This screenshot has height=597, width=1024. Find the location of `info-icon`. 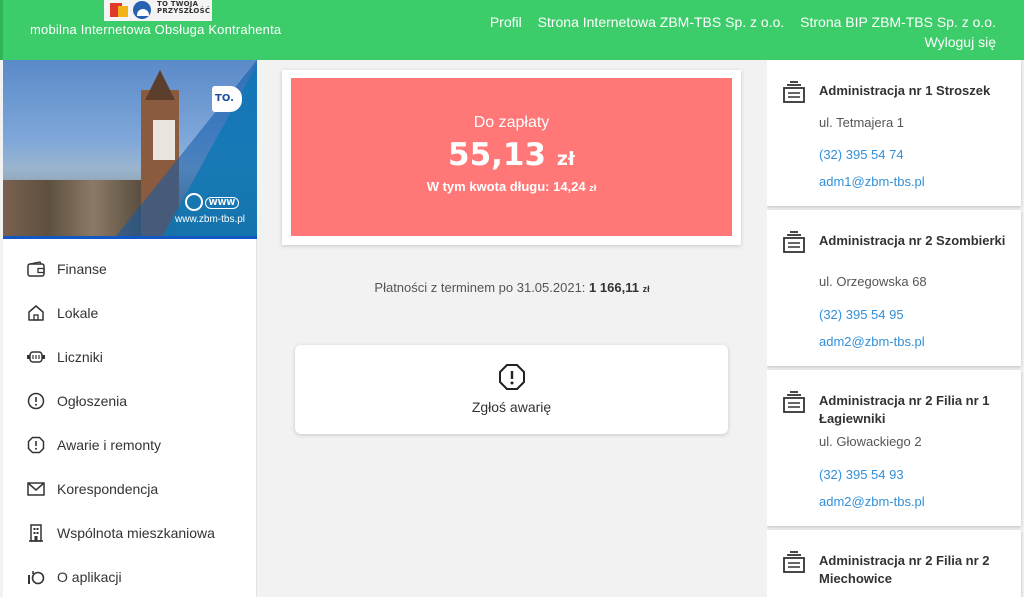

info-icon is located at coordinates (36, 577).